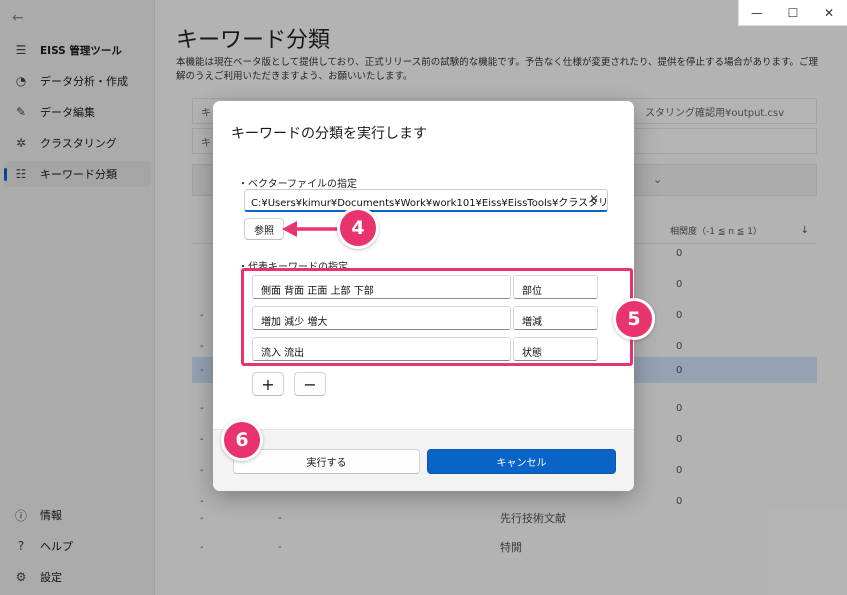  I want to click on step-badge-5: 5, so click(634, 319).